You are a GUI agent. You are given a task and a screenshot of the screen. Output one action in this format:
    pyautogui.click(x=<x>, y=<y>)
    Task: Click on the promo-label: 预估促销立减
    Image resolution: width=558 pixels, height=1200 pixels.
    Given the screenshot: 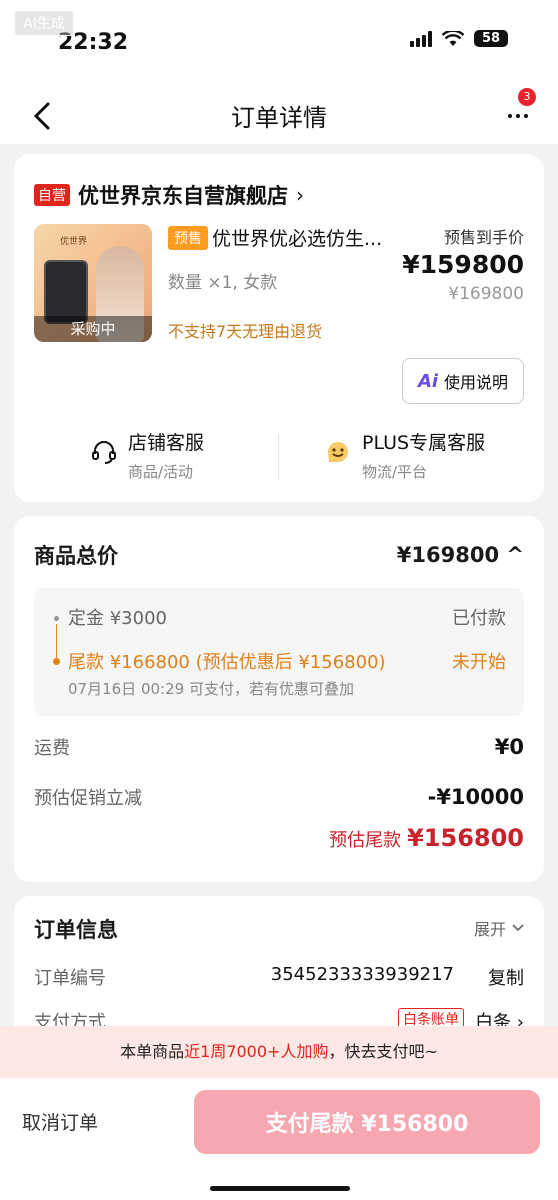 What is the action you would take?
    pyautogui.click(x=88, y=798)
    